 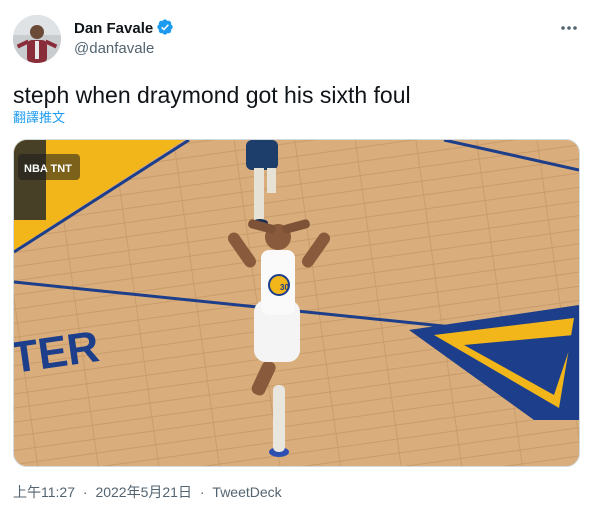 I want to click on broadcast-logo: NBA TNT, so click(x=49, y=167).